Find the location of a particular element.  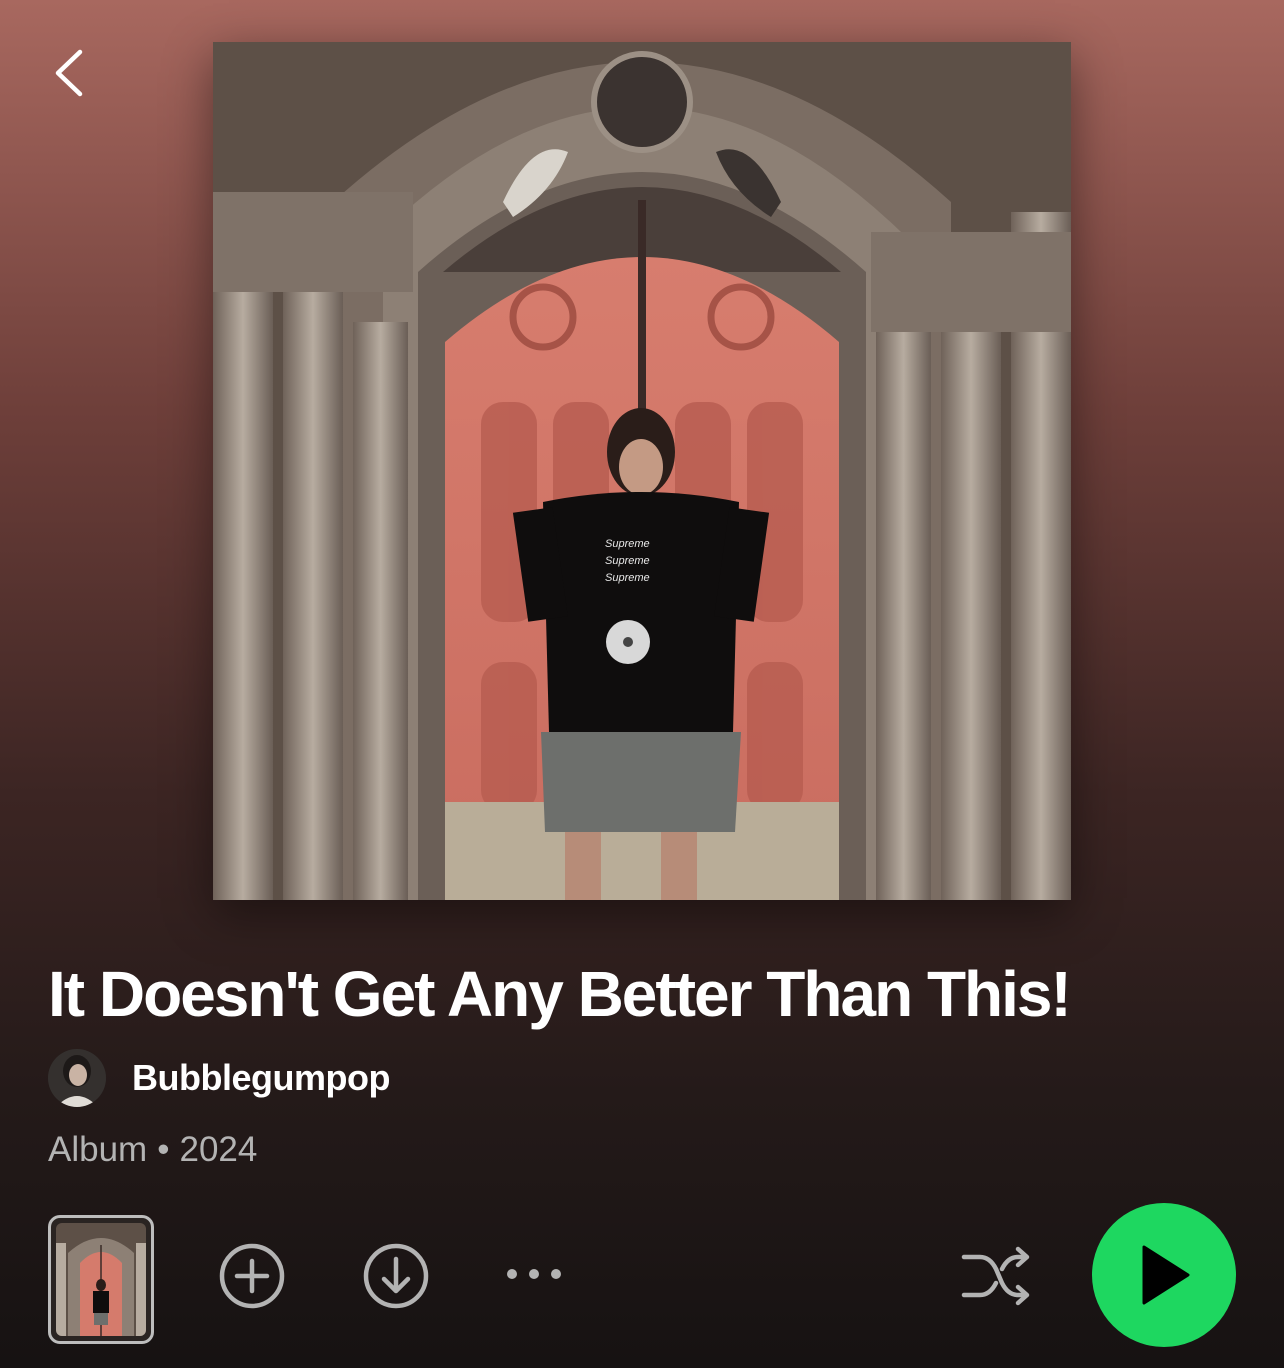

album-meta: Album • 2024 is located at coordinates (152, 1150).